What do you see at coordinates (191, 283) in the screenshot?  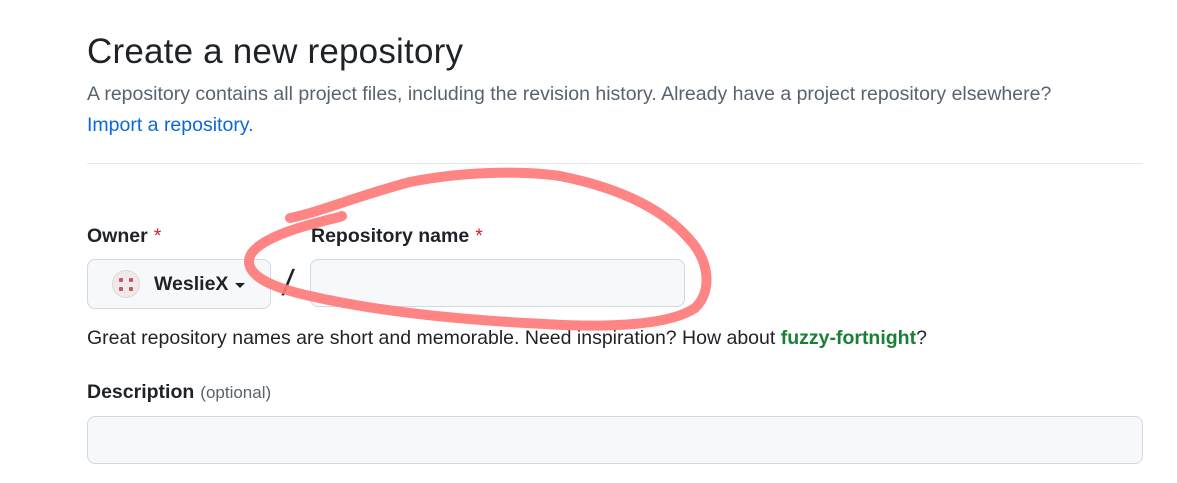 I see `owner-name: WeslieX` at bounding box center [191, 283].